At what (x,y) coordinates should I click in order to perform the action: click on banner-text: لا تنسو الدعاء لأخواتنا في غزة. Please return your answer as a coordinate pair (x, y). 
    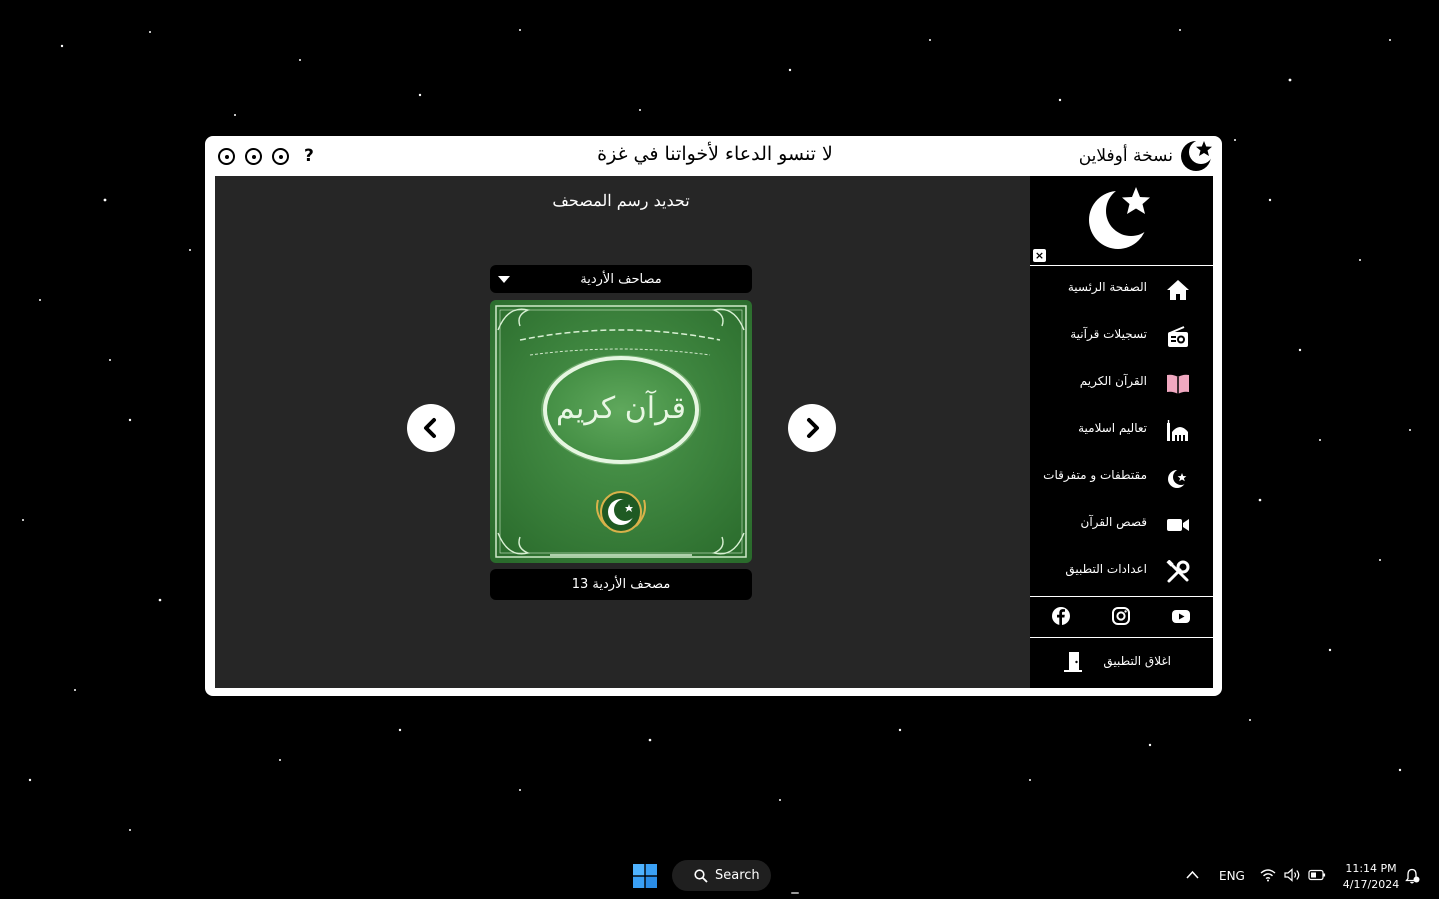
    Looking at the image, I should click on (715, 154).